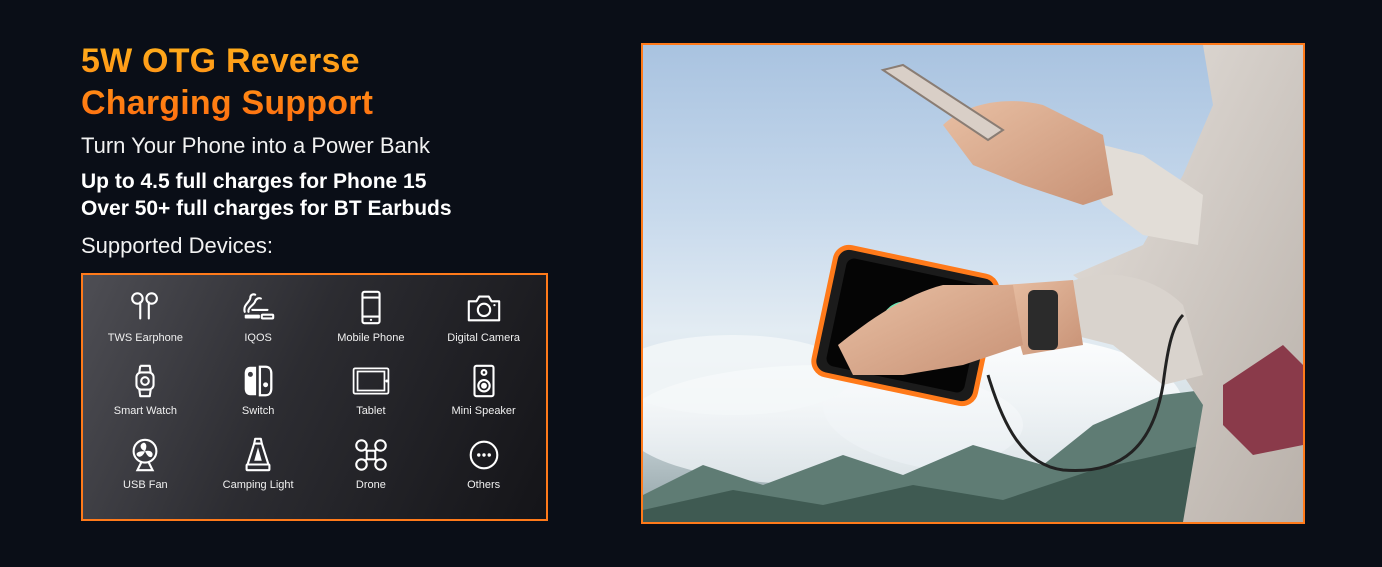 The width and height of the screenshot is (1382, 567). What do you see at coordinates (266, 208) in the screenshot?
I see `stat-earbuds: Over 50+ full charges for BT Earbuds` at bounding box center [266, 208].